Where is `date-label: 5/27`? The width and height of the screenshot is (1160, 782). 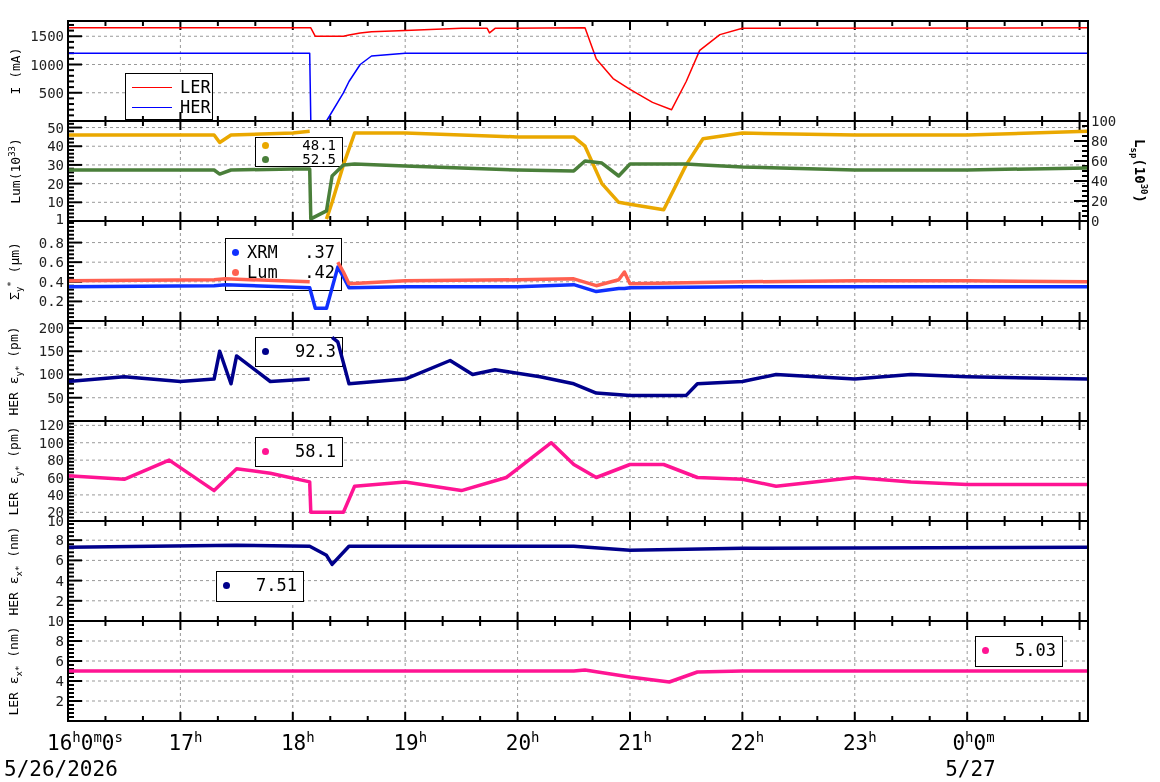
date-label: 5/27 is located at coordinates (970, 769).